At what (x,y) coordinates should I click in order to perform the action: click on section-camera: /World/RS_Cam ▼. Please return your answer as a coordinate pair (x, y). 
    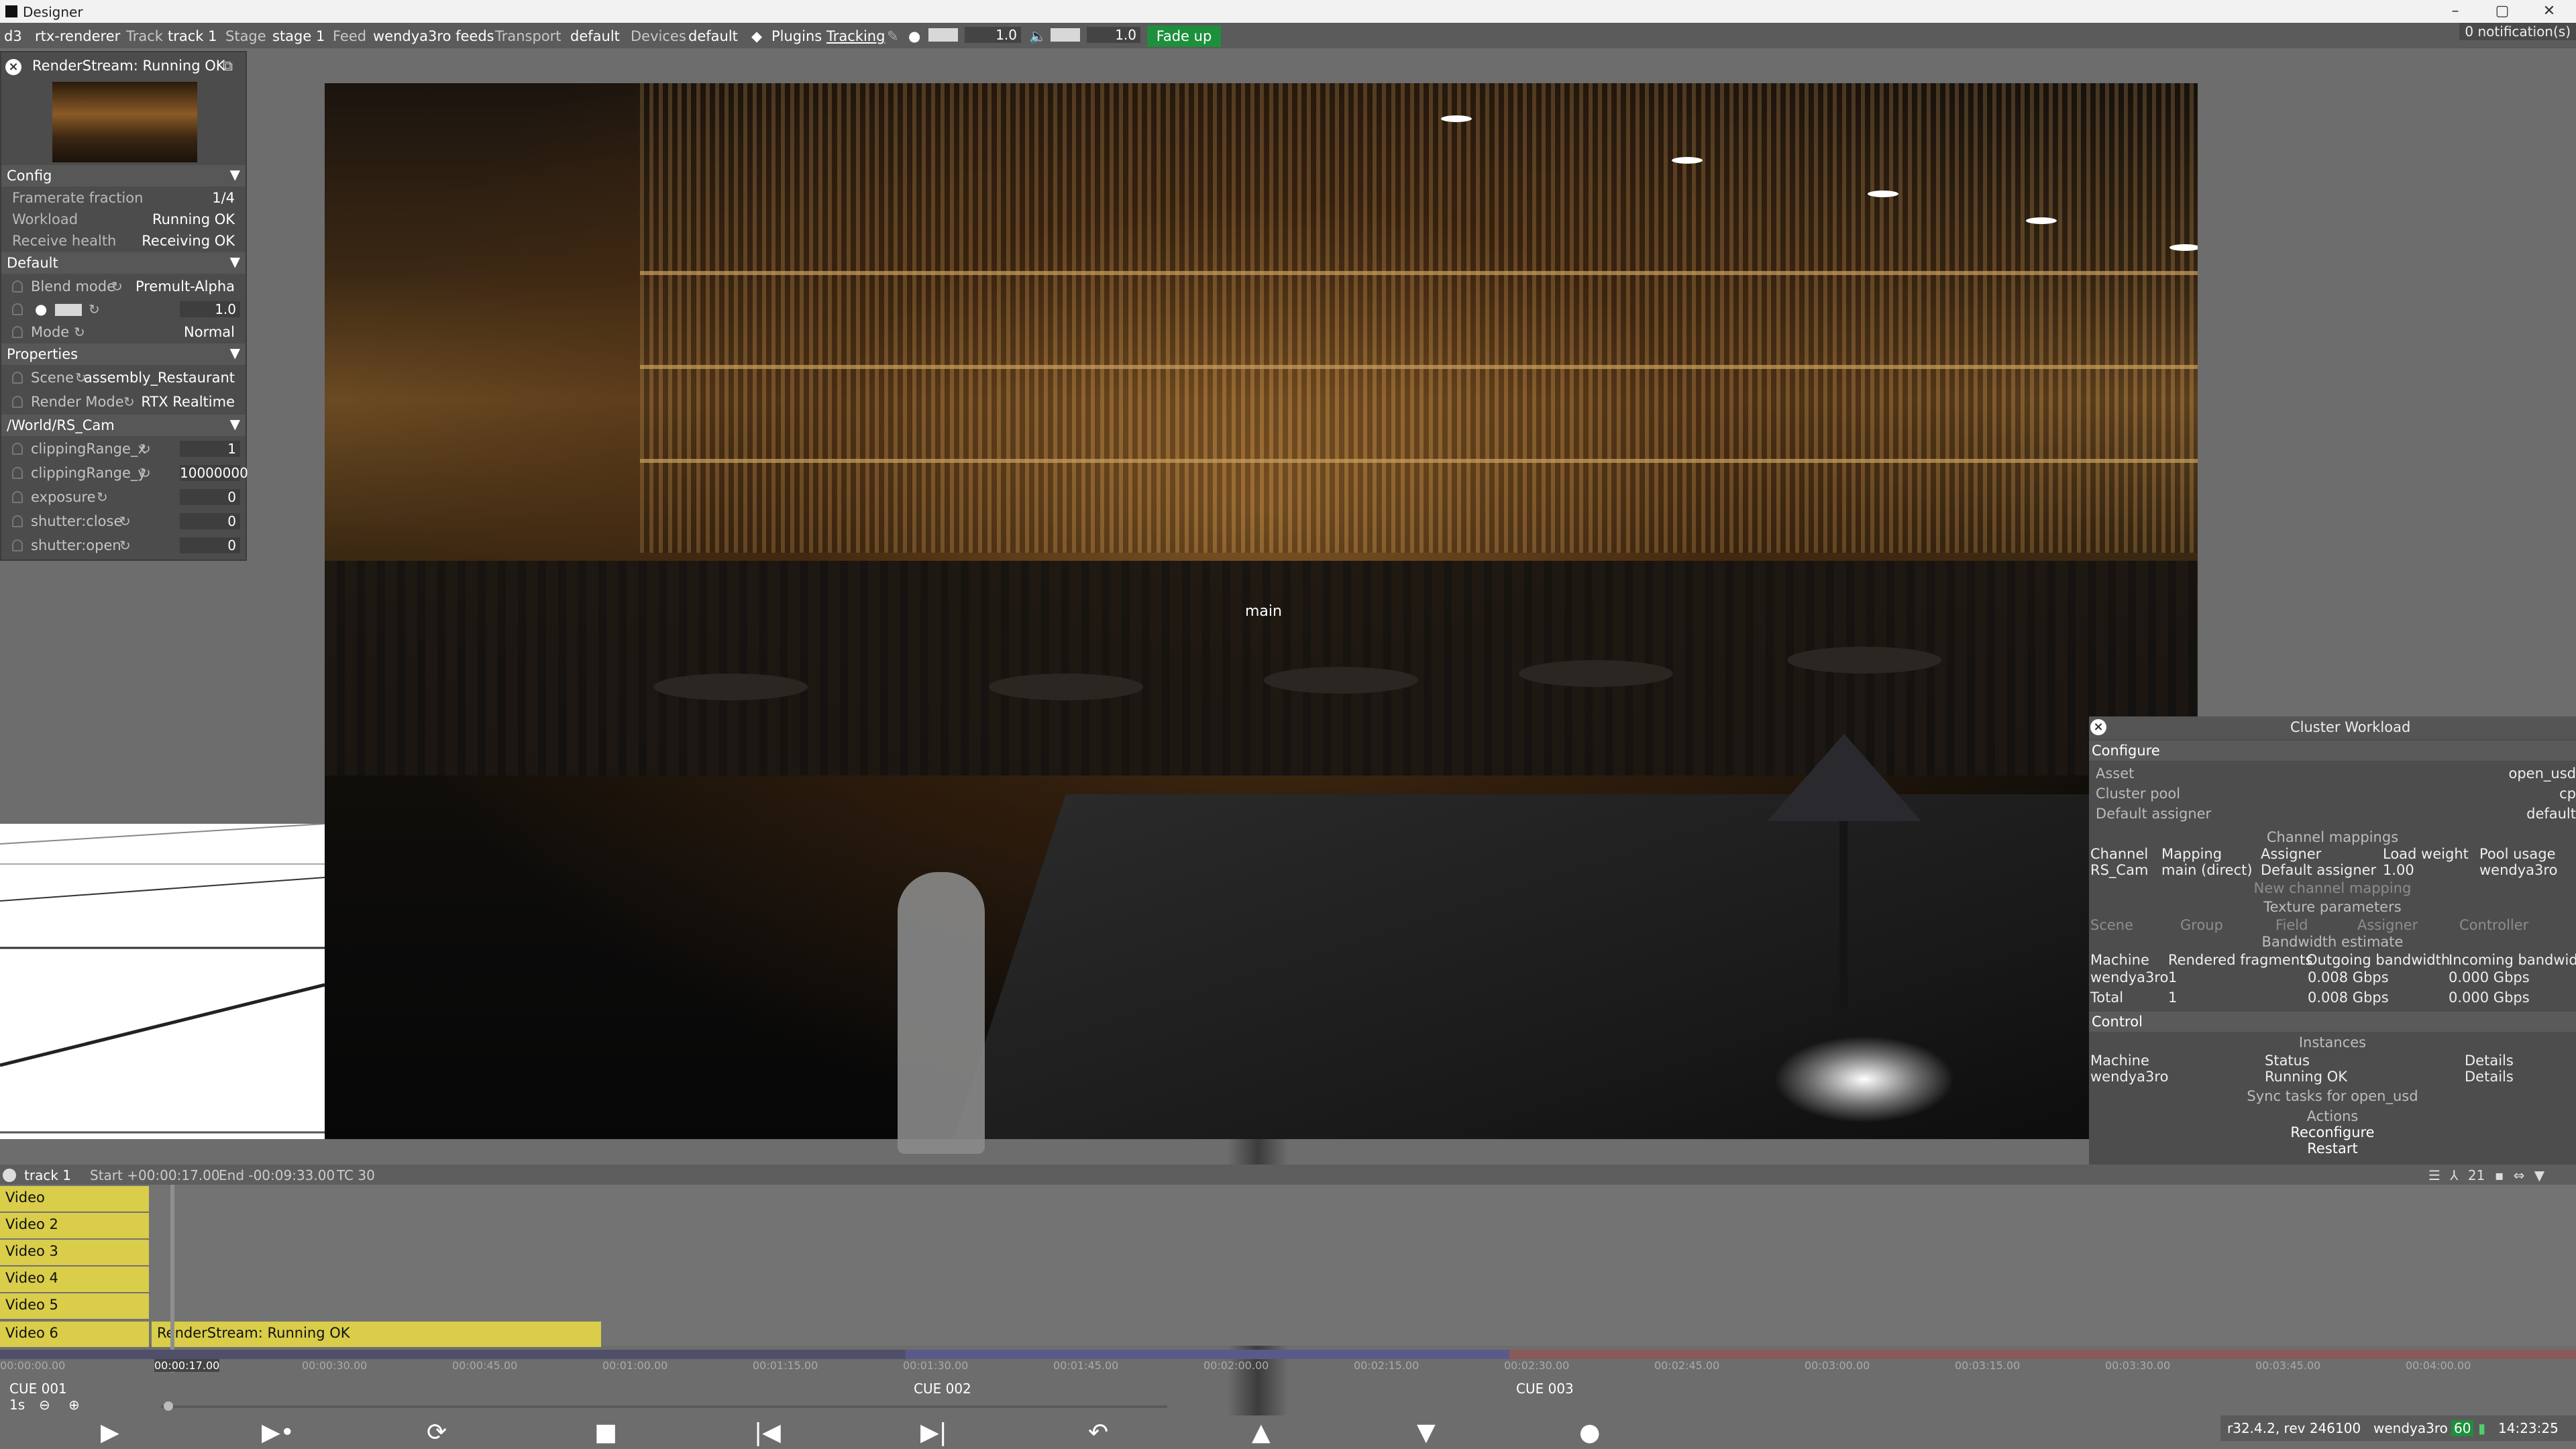
    Looking at the image, I should click on (123, 425).